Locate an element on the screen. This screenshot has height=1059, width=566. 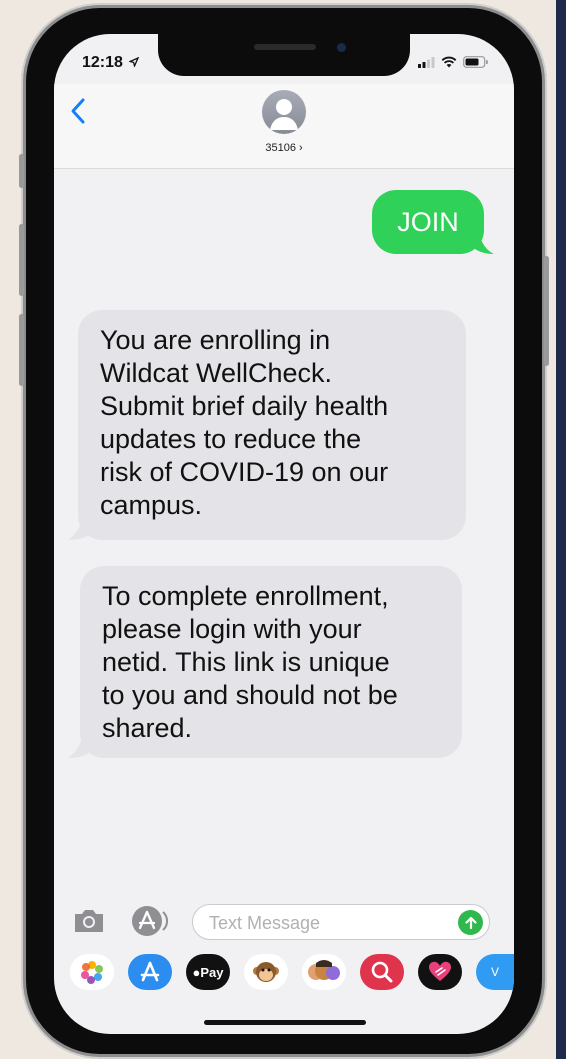
app-store-button is located at coordinates (148, 921).